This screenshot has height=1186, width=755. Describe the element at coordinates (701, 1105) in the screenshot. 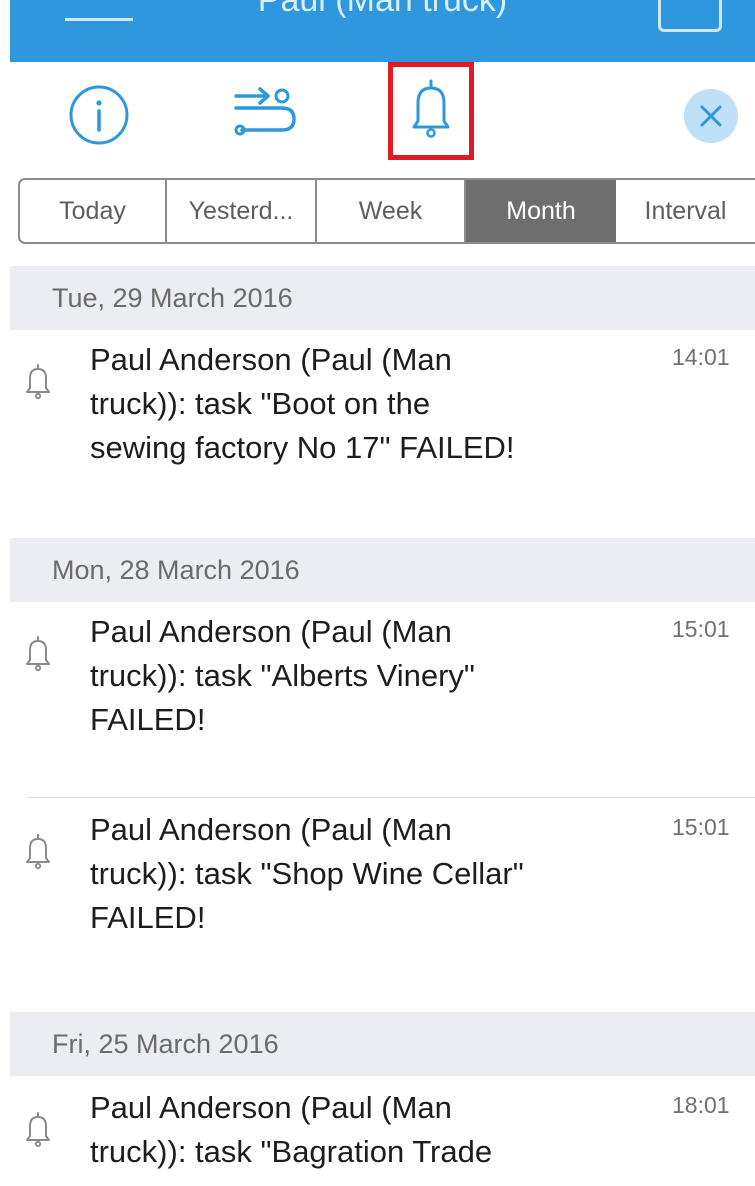

I see `notification-time: 18:01` at that location.